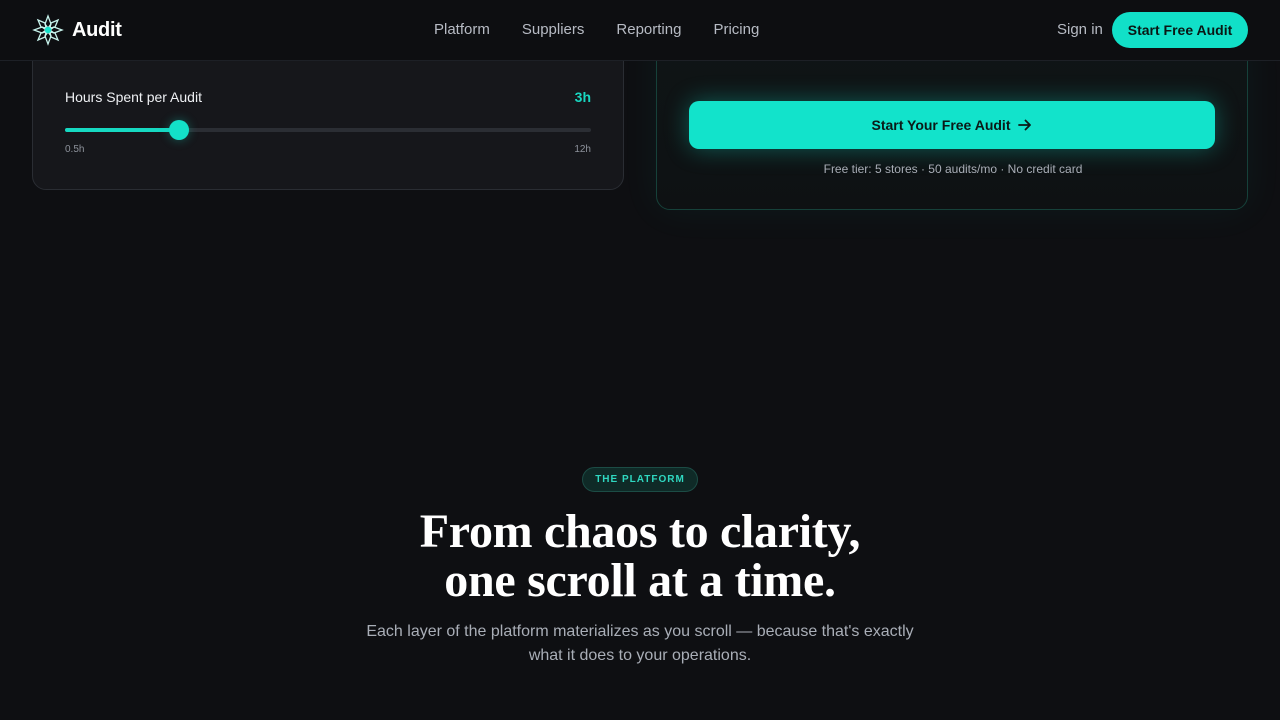 The image size is (1280, 720). I want to click on section-eyebrow-badge: THE PLATFORM, so click(640, 479).